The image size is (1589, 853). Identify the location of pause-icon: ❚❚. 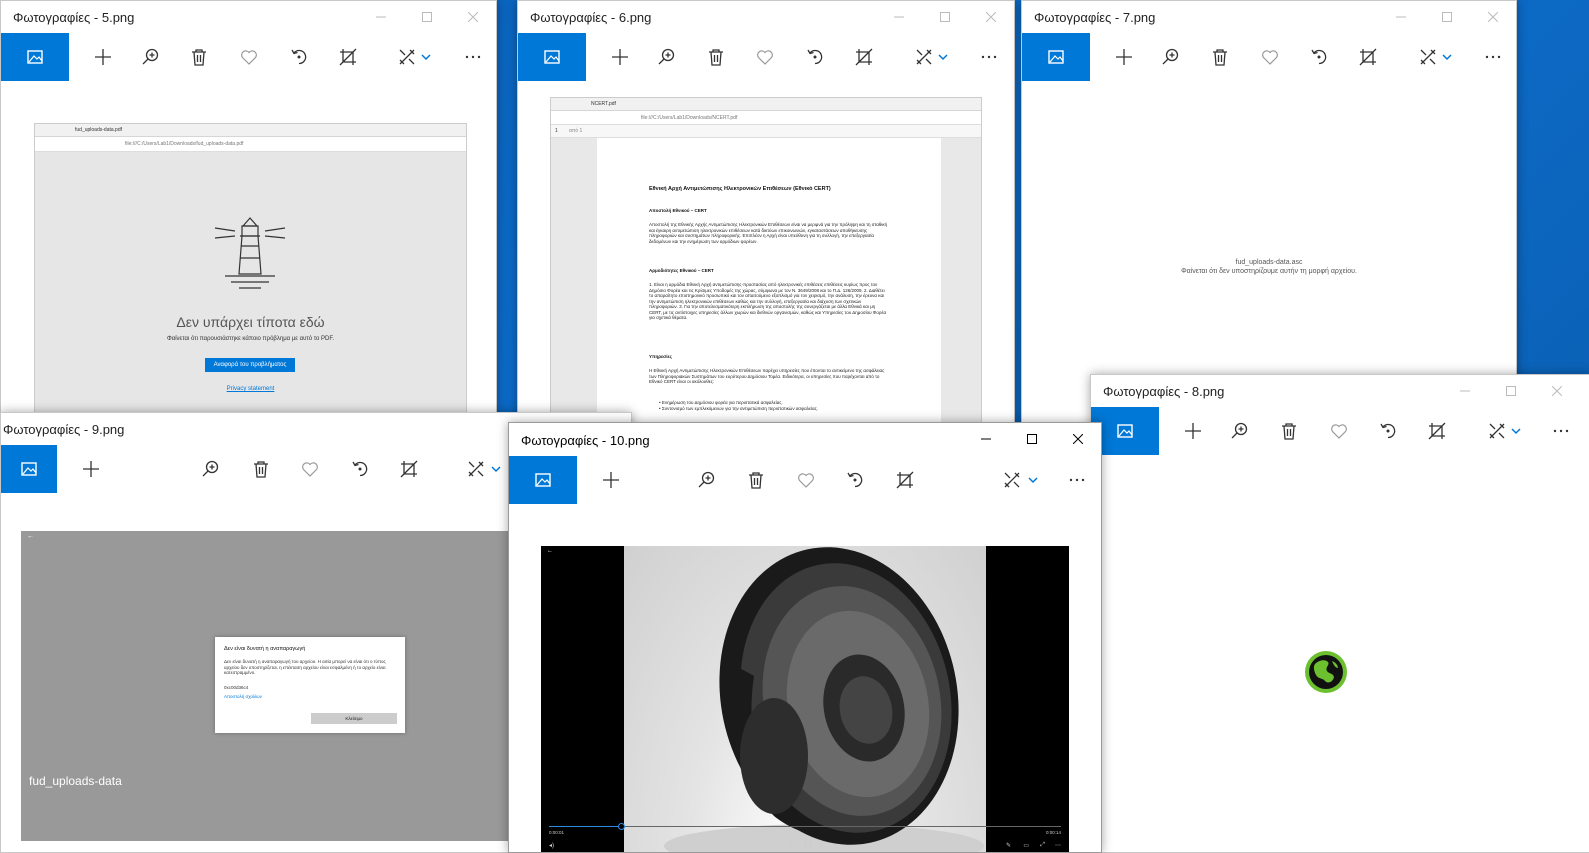
(808, 845).